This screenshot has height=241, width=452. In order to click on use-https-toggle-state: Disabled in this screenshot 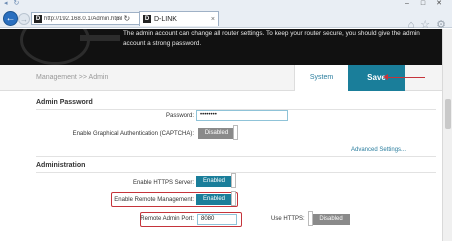, I will do `click(331, 219)`.